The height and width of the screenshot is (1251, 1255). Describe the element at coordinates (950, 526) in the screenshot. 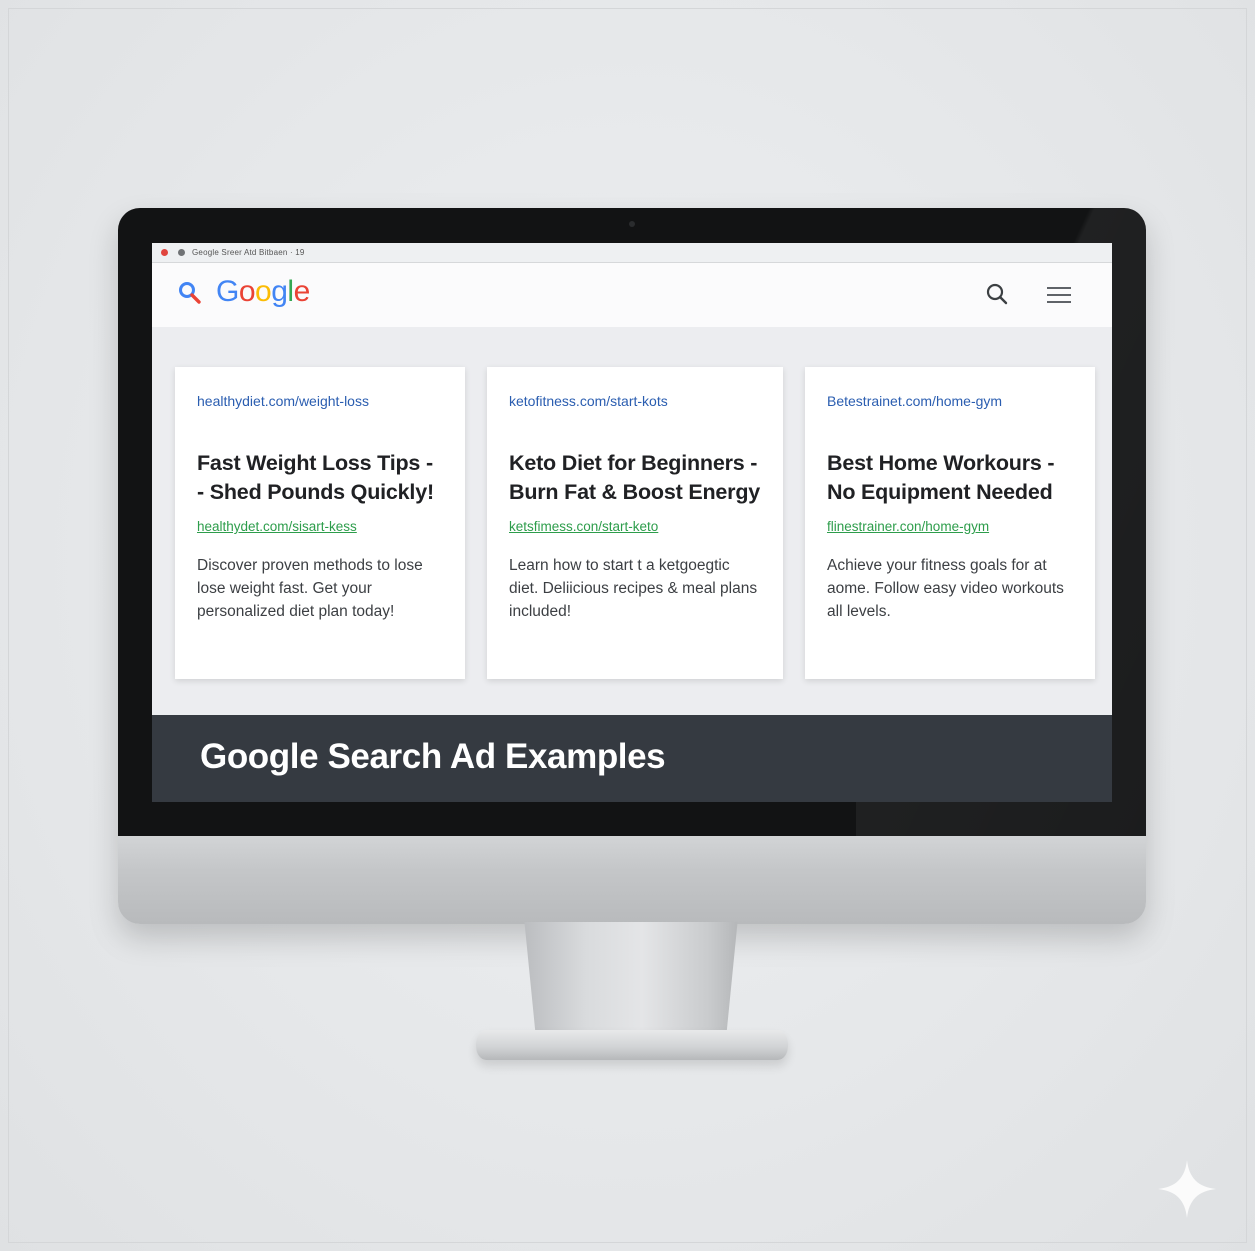

I see `ad-link-url: flinestrainer.con/home-gym` at that location.